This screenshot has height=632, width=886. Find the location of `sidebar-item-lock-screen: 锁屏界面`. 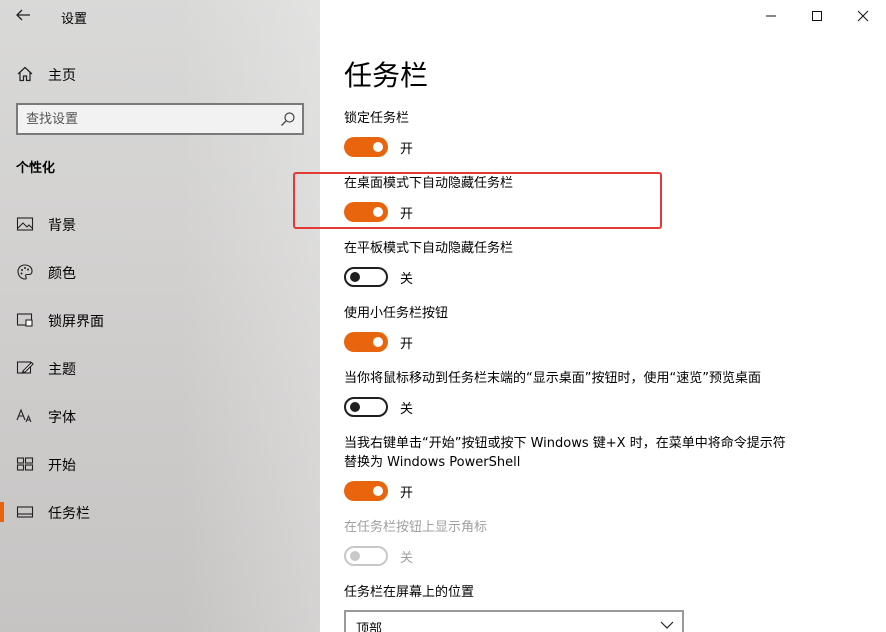

sidebar-item-lock-screen: 锁屏界面 is located at coordinates (160, 320).